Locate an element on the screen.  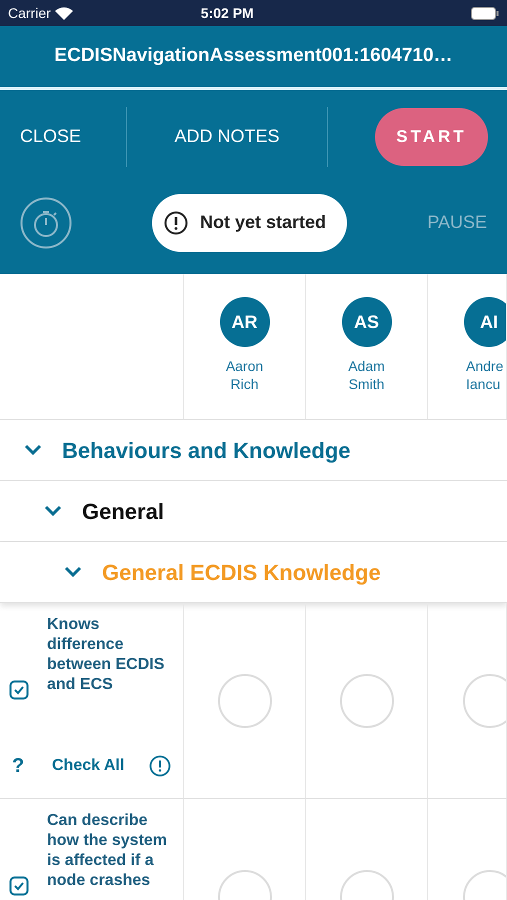
alert-icon is located at coordinates (176, 222).